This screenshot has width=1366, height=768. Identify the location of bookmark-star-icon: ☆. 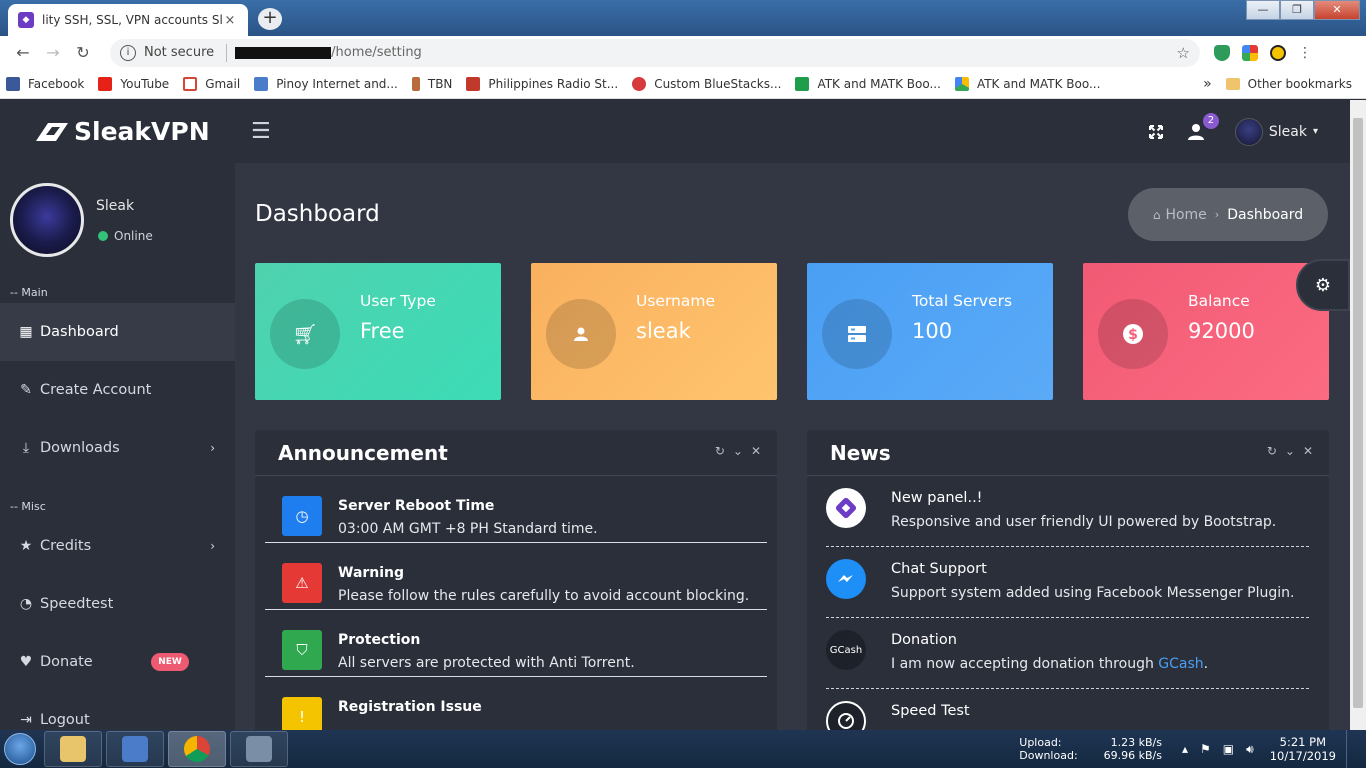
(1183, 53).